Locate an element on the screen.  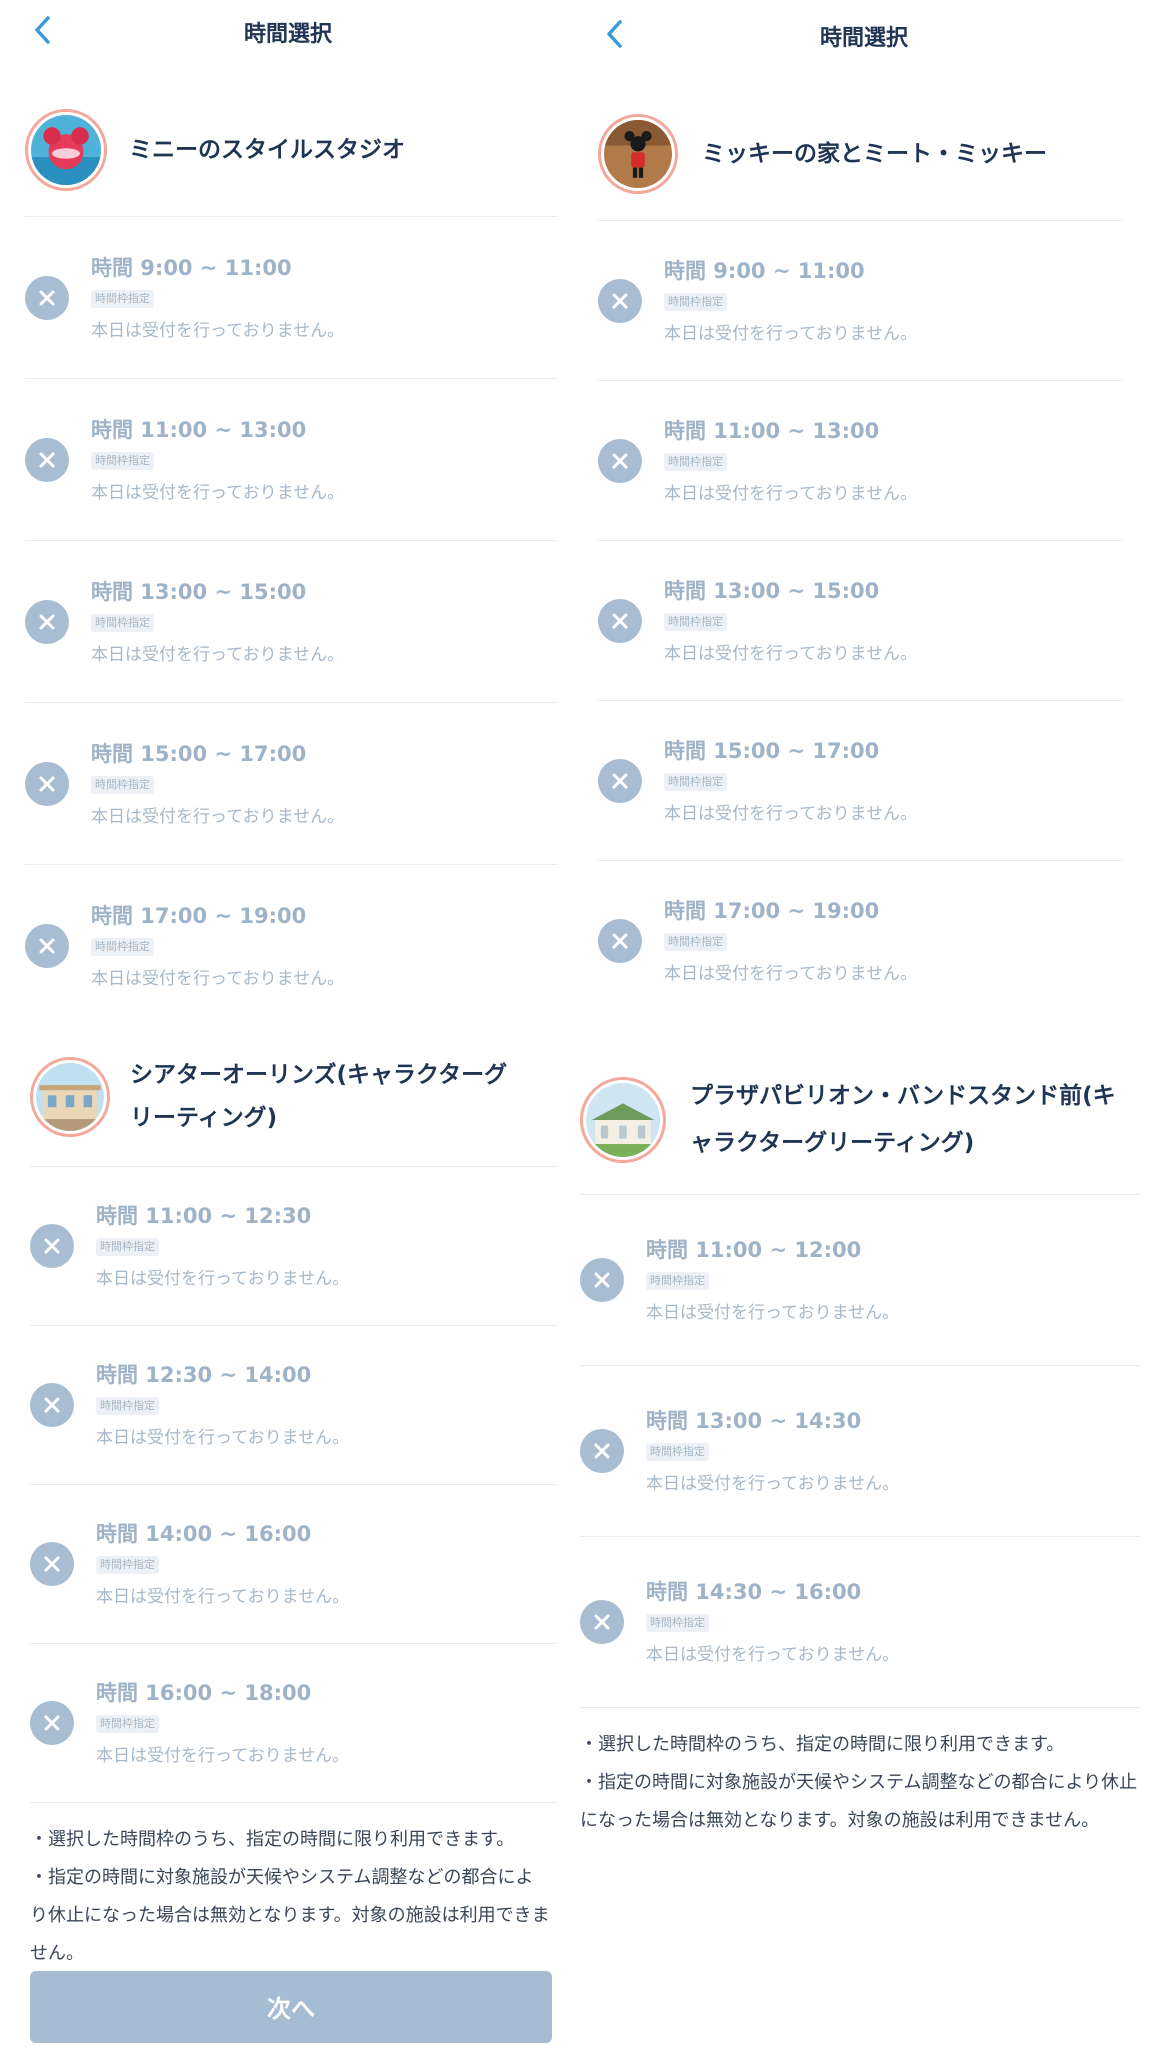
time-slot: 時間 16:00 ~ 18:00 時間枠指定 本日は受付を行っておりません。 is located at coordinates (293, 1723).